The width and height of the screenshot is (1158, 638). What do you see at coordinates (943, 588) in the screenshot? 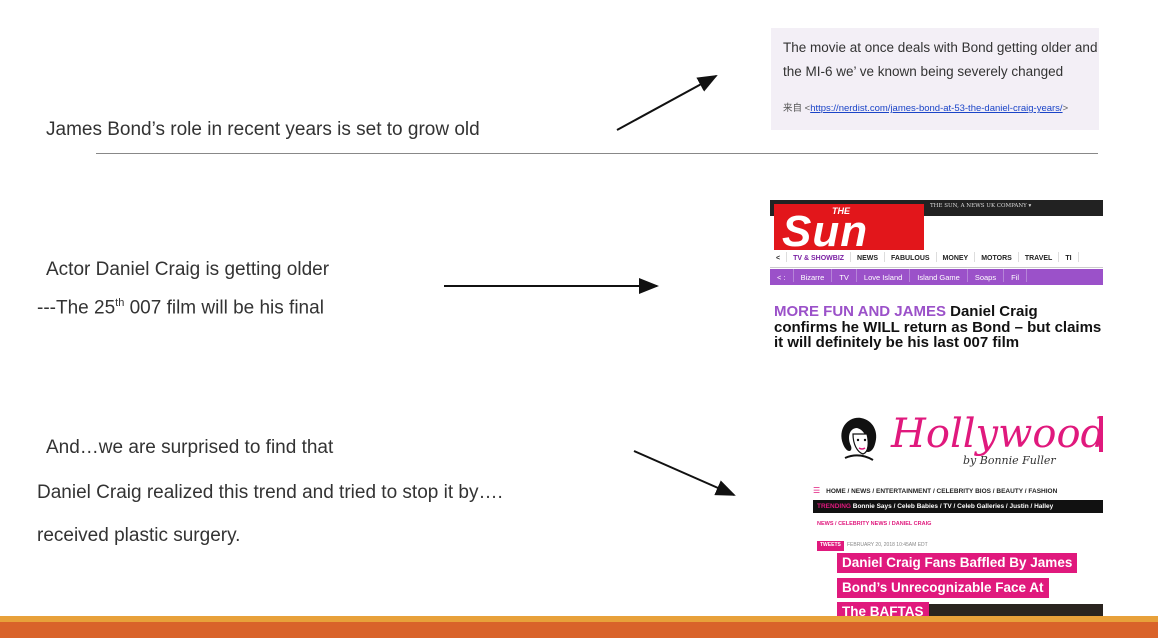
I see `hollywood-headline-line2: Bond’s Unrecognizable Face At` at bounding box center [943, 588].